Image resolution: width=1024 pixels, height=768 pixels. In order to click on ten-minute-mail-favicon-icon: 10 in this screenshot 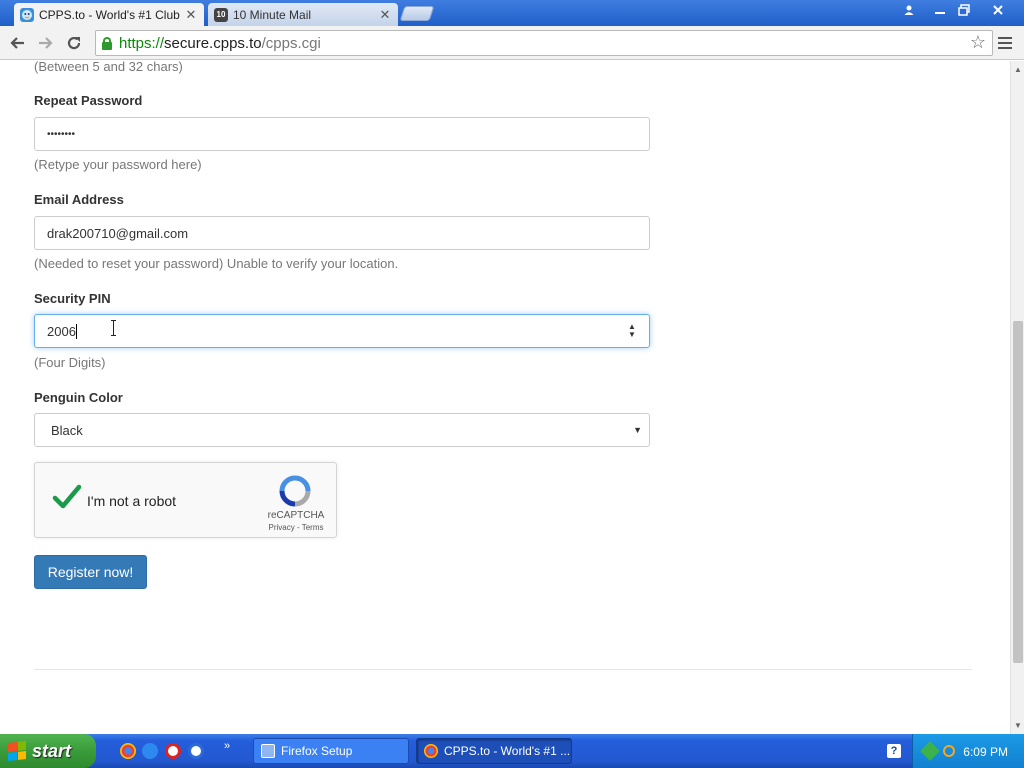, I will do `click(221, 14)`.